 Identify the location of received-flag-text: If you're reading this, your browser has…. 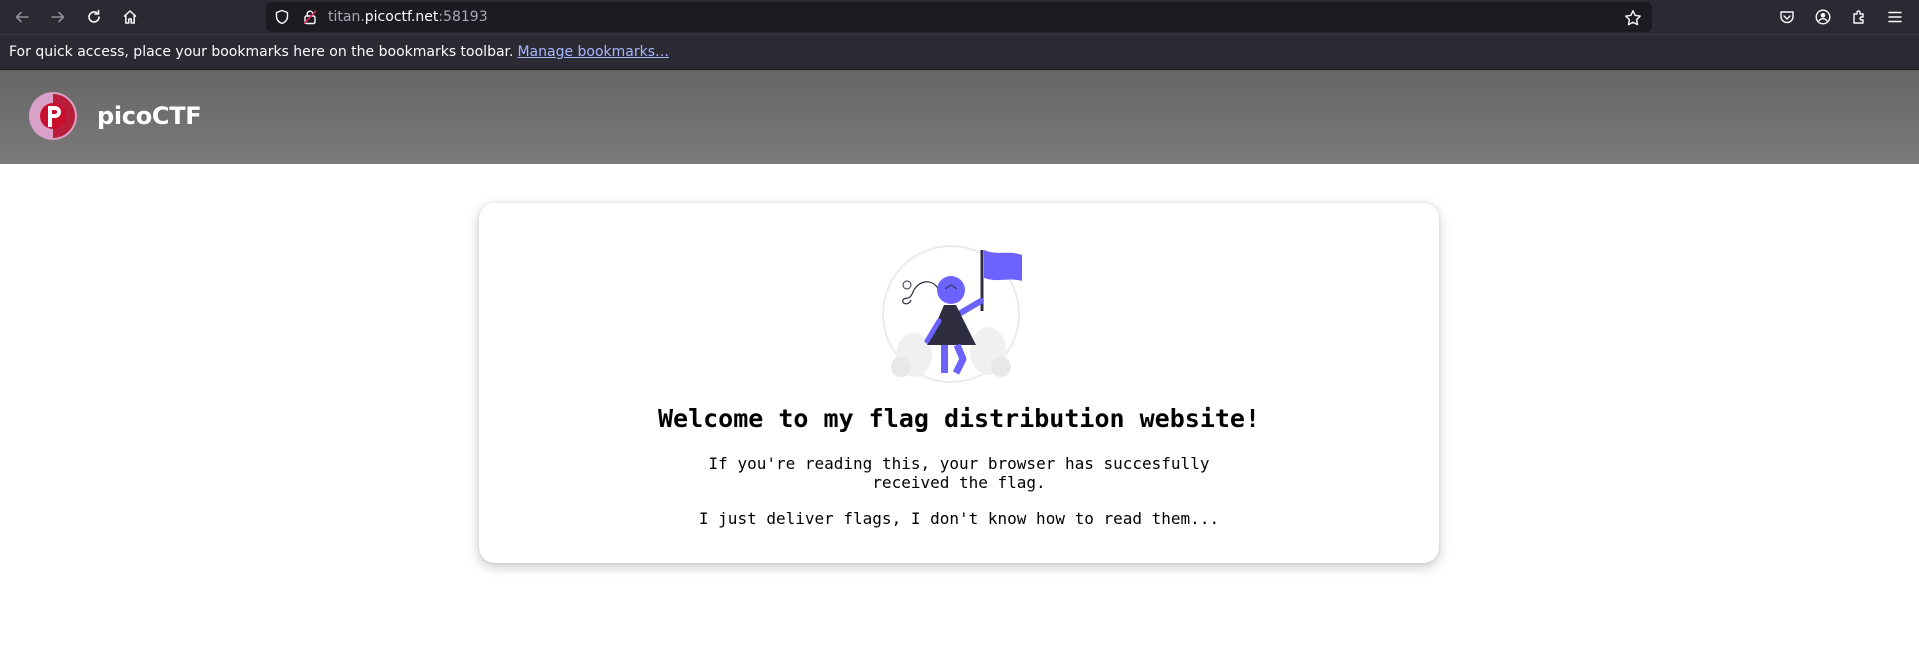
(959, 473).